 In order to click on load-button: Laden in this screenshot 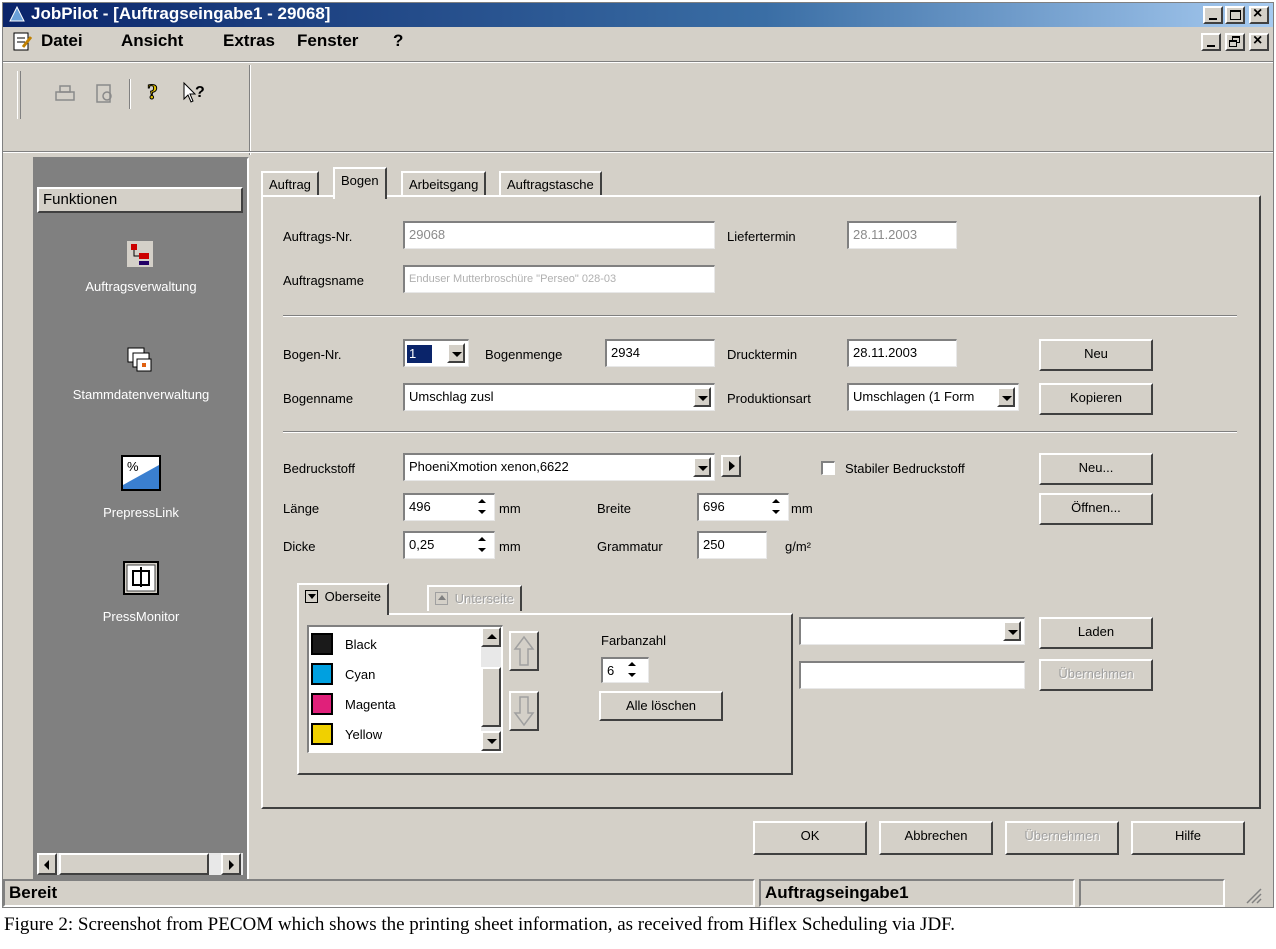, I will do `click(1096, 633)`.